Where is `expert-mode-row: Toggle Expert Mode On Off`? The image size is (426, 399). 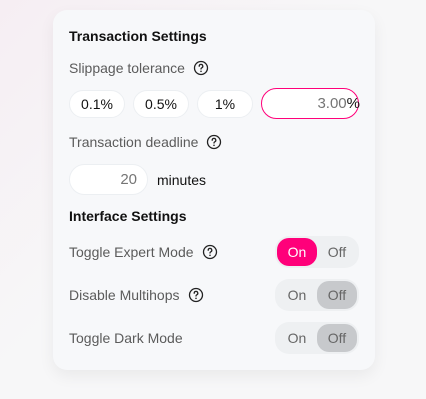
expert-mode-row: Toggle Expert Mode On Off is located at coordinates (214, 252).